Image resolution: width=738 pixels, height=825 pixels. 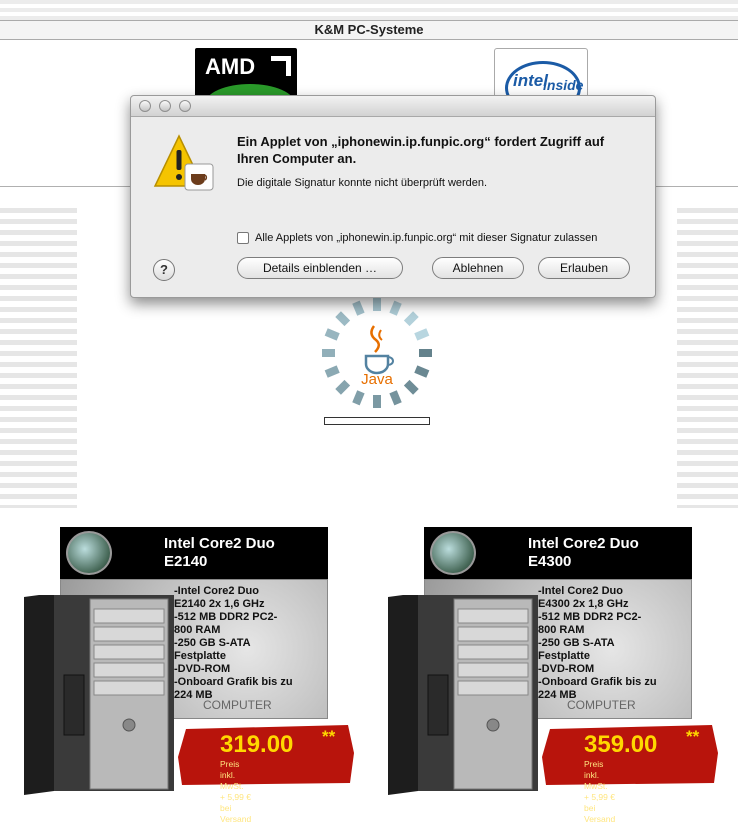 I want to click on product-name-line2: E4300, so click(x=550, y=561).